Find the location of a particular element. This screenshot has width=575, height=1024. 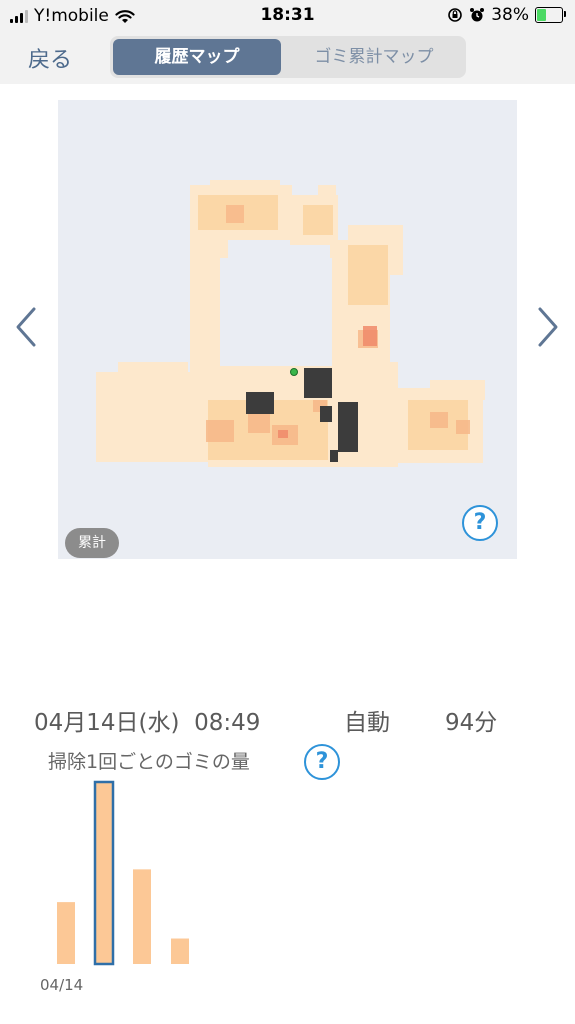

battery-icon is located at coordinates (550, 15).